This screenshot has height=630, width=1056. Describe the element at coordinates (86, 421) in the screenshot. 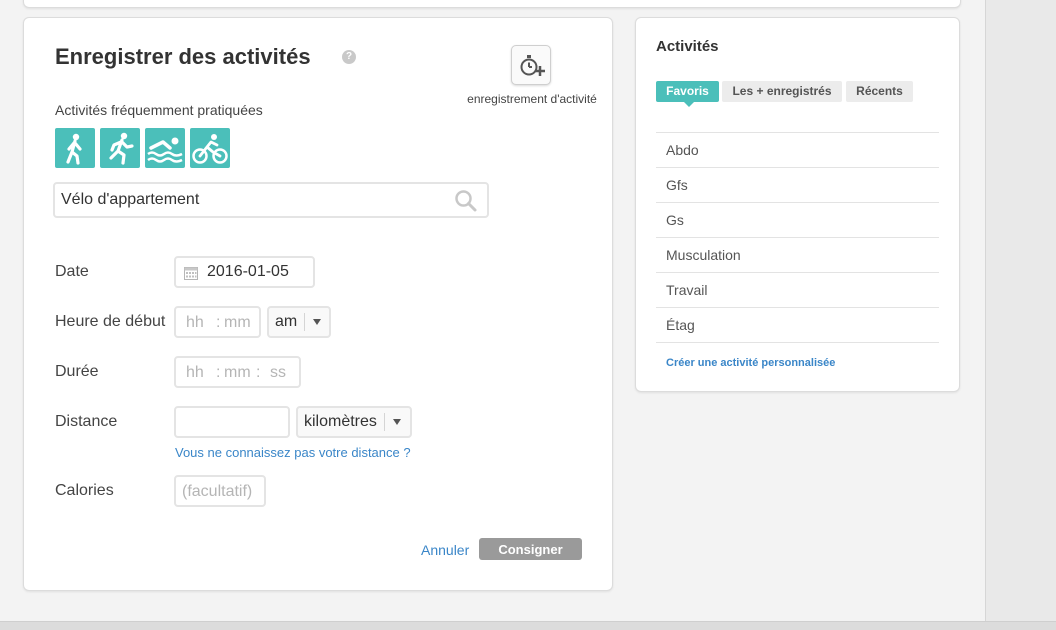

I see `distance-label: Distance` at that location.